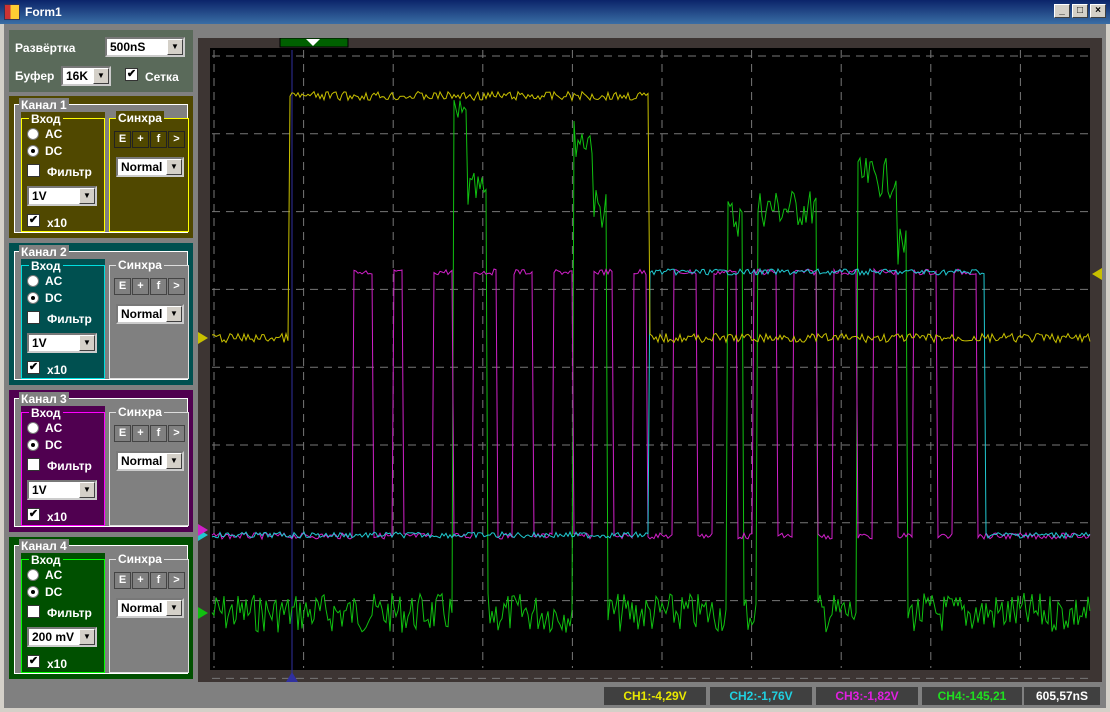 The width and height of the screenshot is (1110, 712). Describe the element at coordinates (53, 637) in the screenshot. I see `range-value: 200 mV` at that location.